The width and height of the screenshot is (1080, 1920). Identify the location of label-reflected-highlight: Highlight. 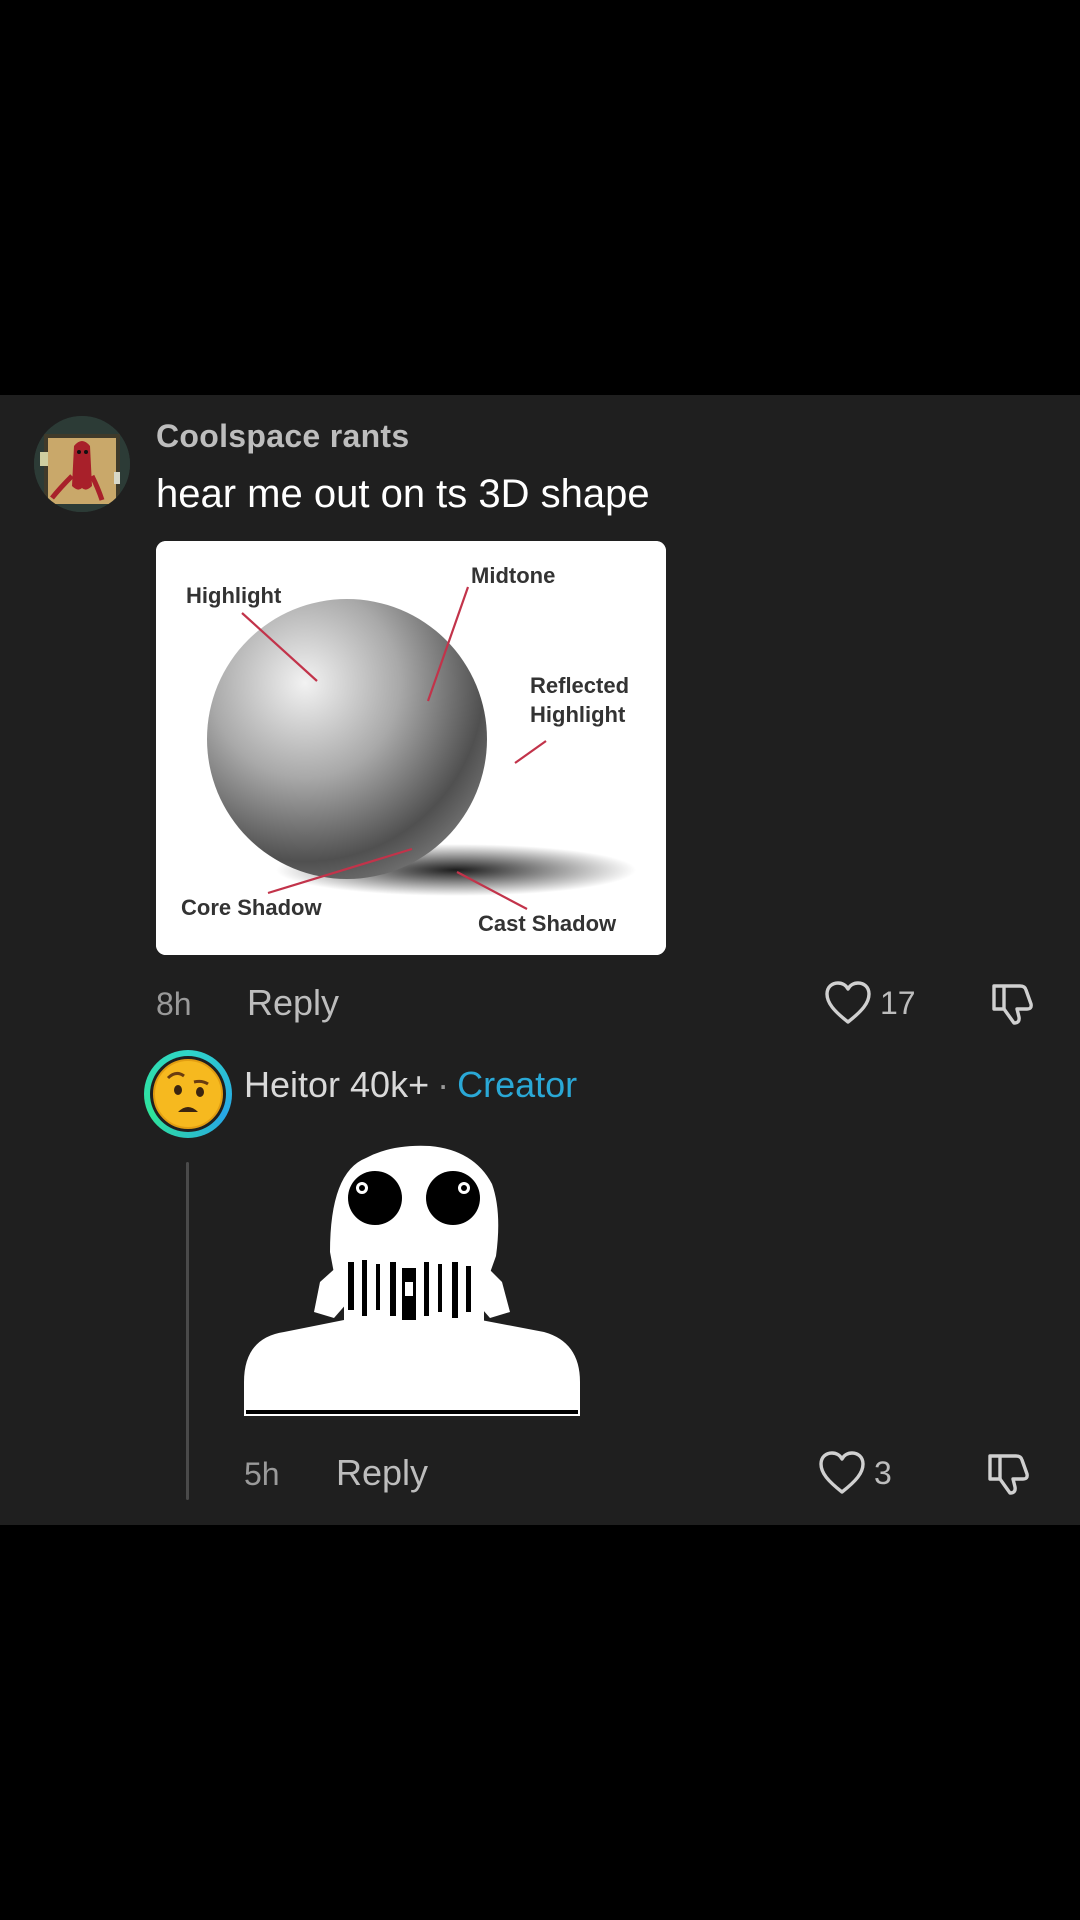
(578, 714).